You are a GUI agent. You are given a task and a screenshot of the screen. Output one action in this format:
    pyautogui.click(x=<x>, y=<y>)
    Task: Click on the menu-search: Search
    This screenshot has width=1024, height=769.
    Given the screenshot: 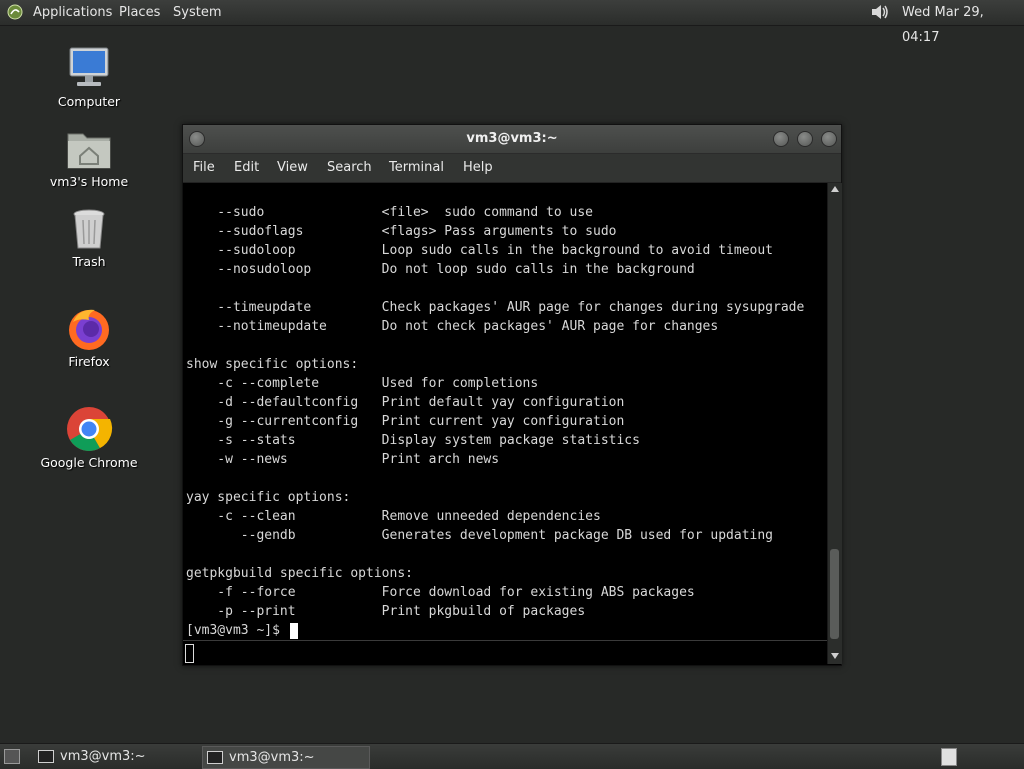 What is the action you would take?
    pyautogui.click(x=349, y=168)
    